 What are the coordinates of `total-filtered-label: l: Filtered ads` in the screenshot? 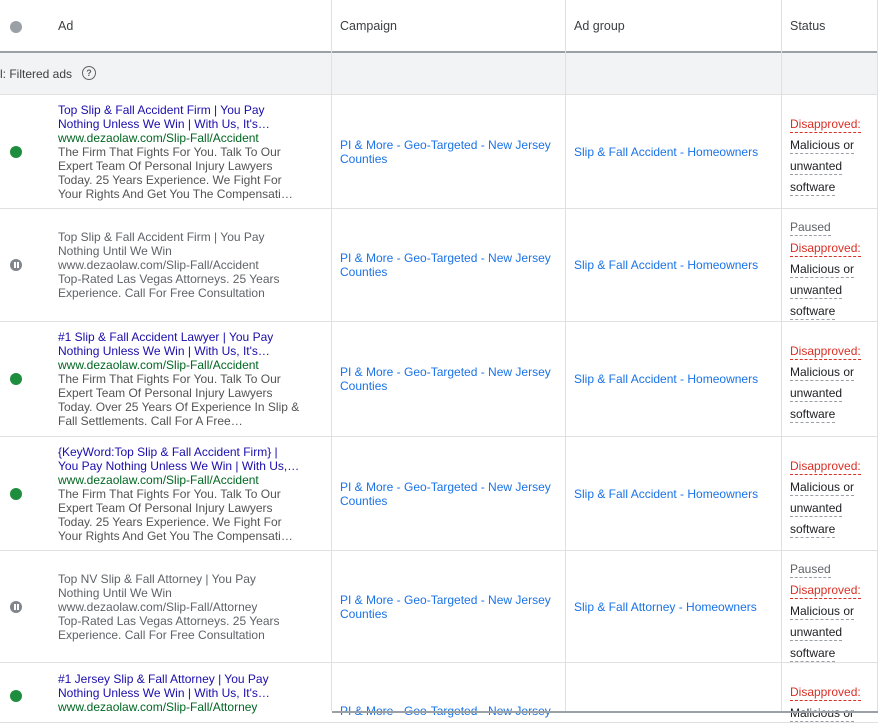 It's located at (36, 74).